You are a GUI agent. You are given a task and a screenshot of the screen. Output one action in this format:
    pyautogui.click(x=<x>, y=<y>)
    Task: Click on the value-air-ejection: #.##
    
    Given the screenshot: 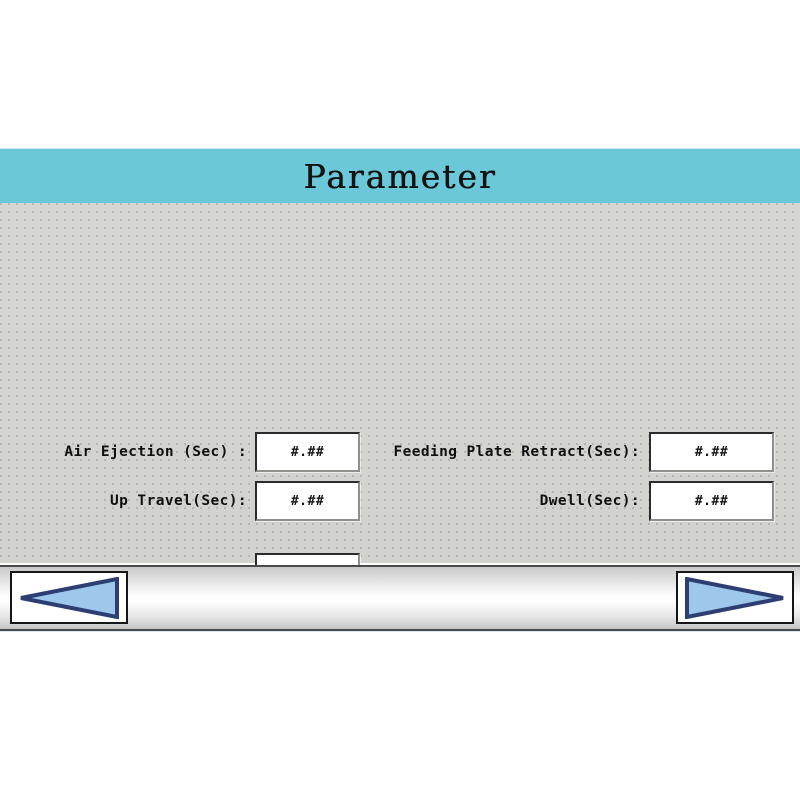 What is the action you would take?
    pyautogui.click(x=307, y=452)
    